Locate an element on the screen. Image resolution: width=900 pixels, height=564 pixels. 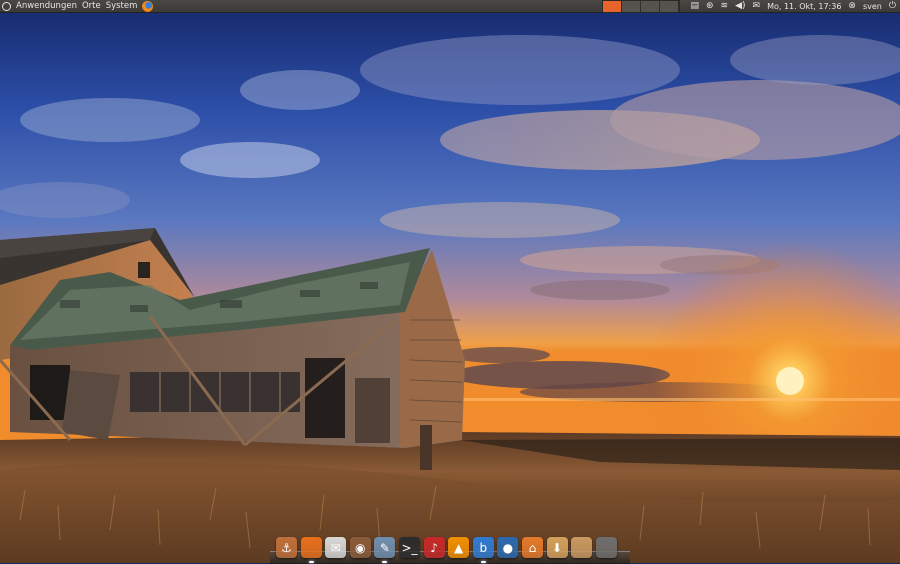
notes-icon: ▤ is located at coordinates (694, 6).